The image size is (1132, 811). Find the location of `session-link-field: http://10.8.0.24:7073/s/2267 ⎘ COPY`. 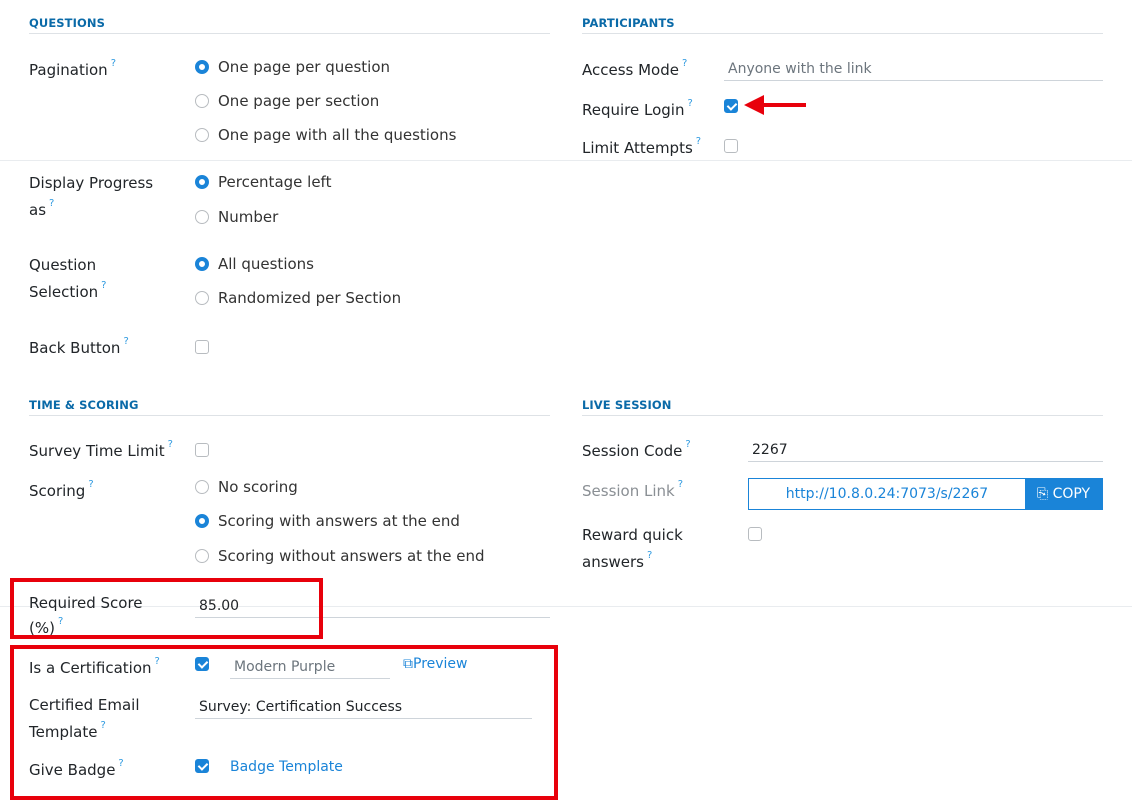

session-link-field: http://10.8.0.24:7073/s/2267 ⎘ COPY is located at coordinates (925, 494).